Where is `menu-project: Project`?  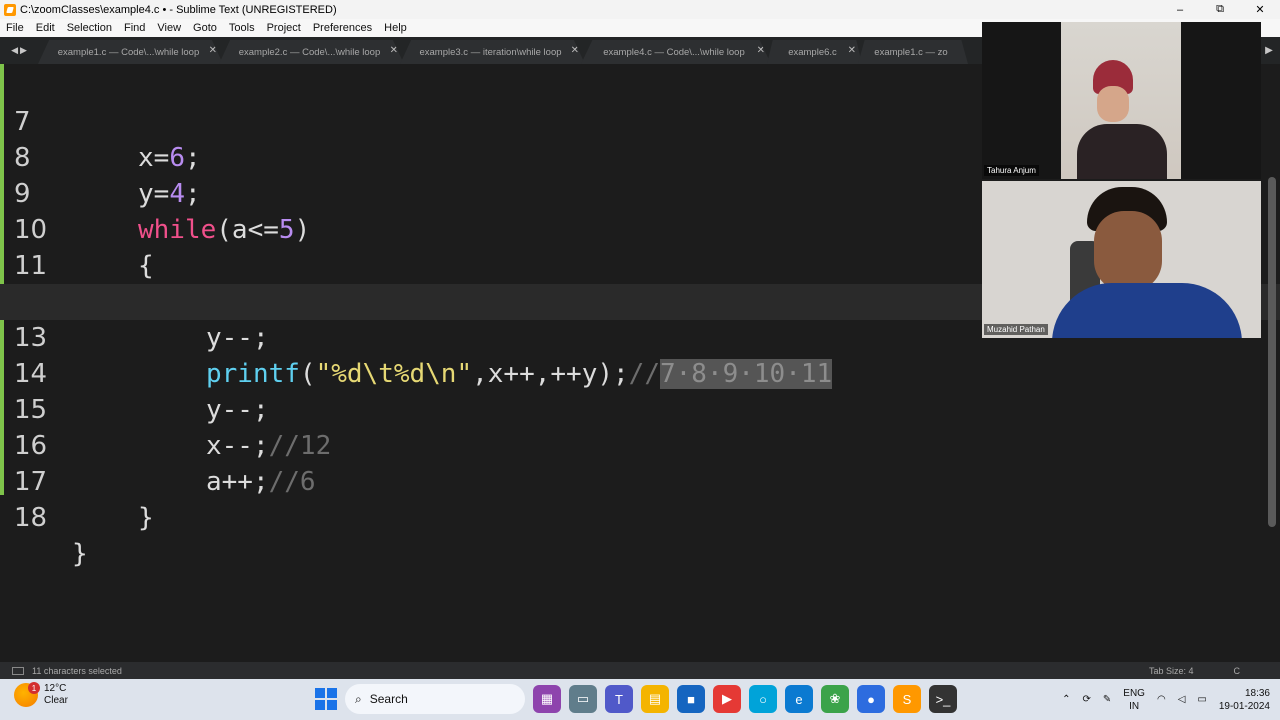 menu-project: Project is located at coordinates (284, 28).